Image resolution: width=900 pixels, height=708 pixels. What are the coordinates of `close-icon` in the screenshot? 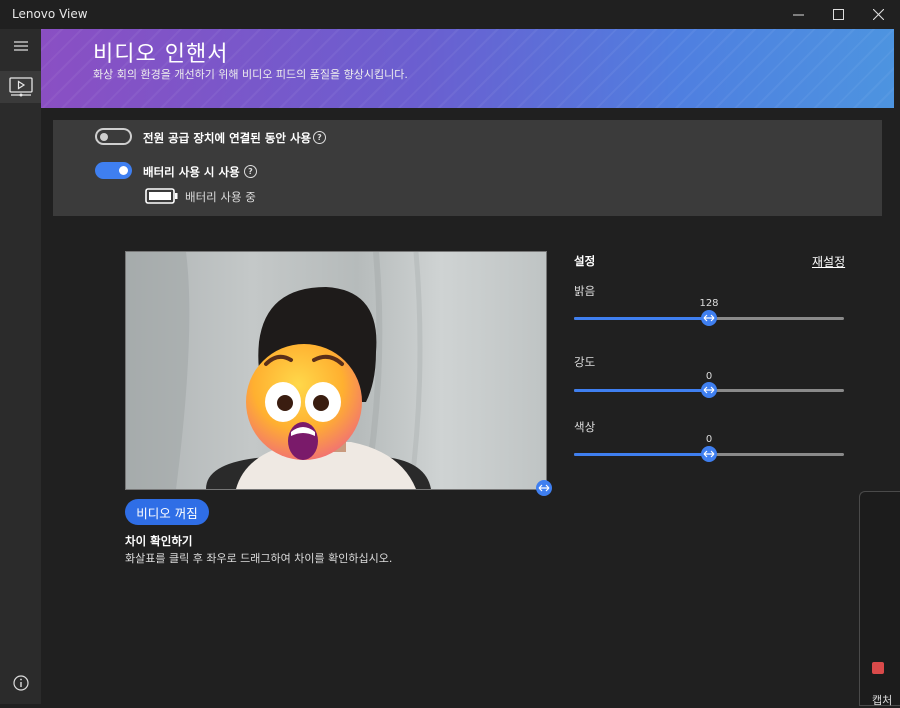 It's located at (878, 14).